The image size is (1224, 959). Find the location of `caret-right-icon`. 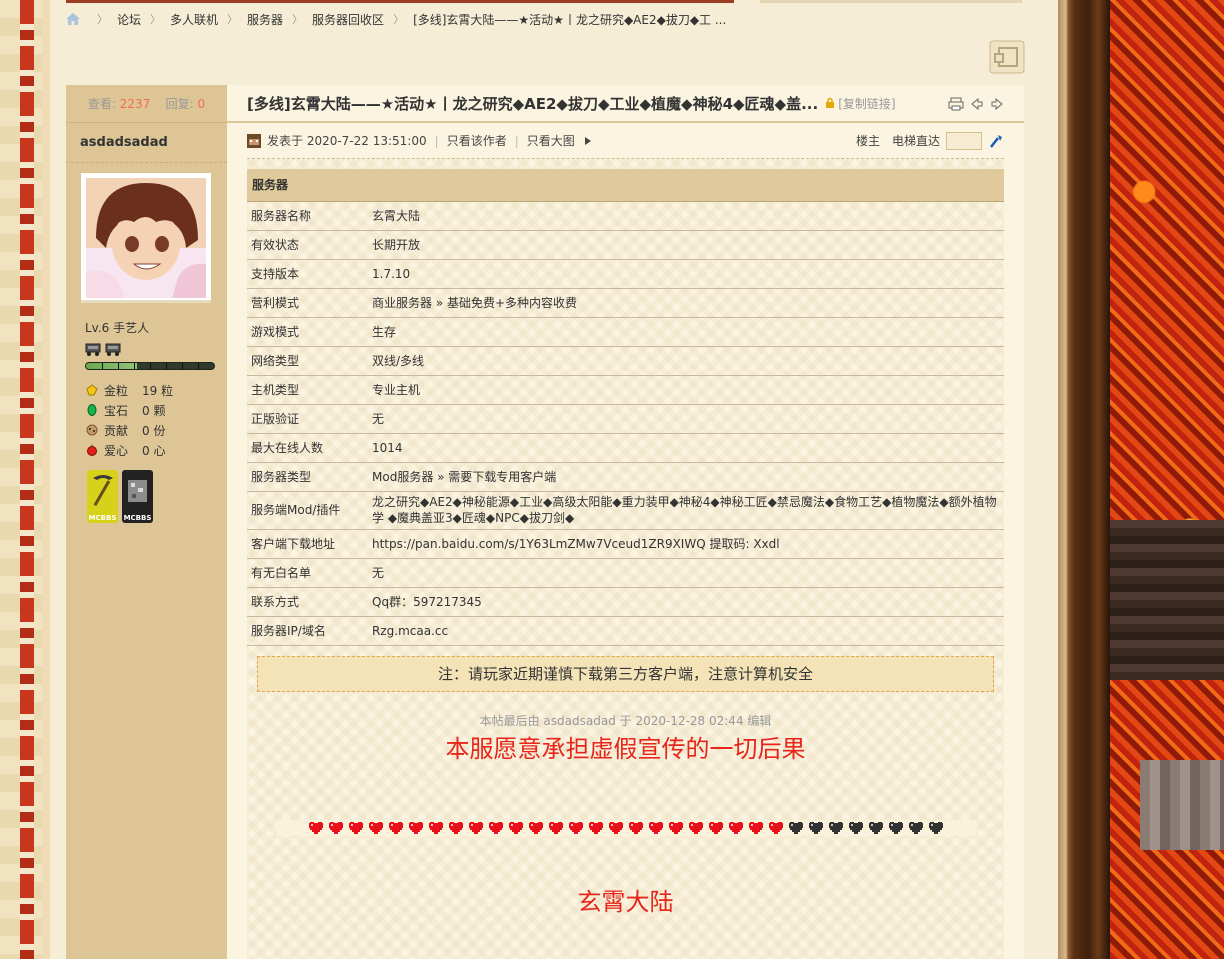

caret-right-icon is located at coordinates (588, 141).